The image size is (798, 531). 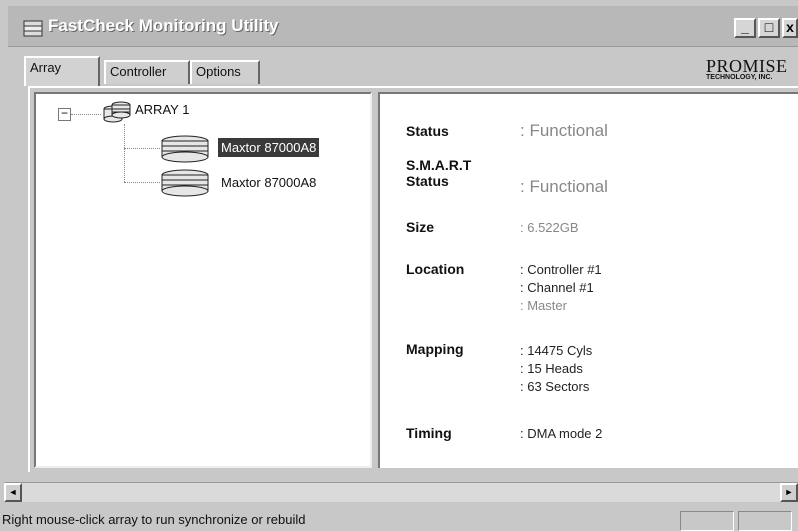 What do you see at coordinates (427, 181) in the screenshot?
I see `smart-label-line2: Status` at bounding box center [427, 181].